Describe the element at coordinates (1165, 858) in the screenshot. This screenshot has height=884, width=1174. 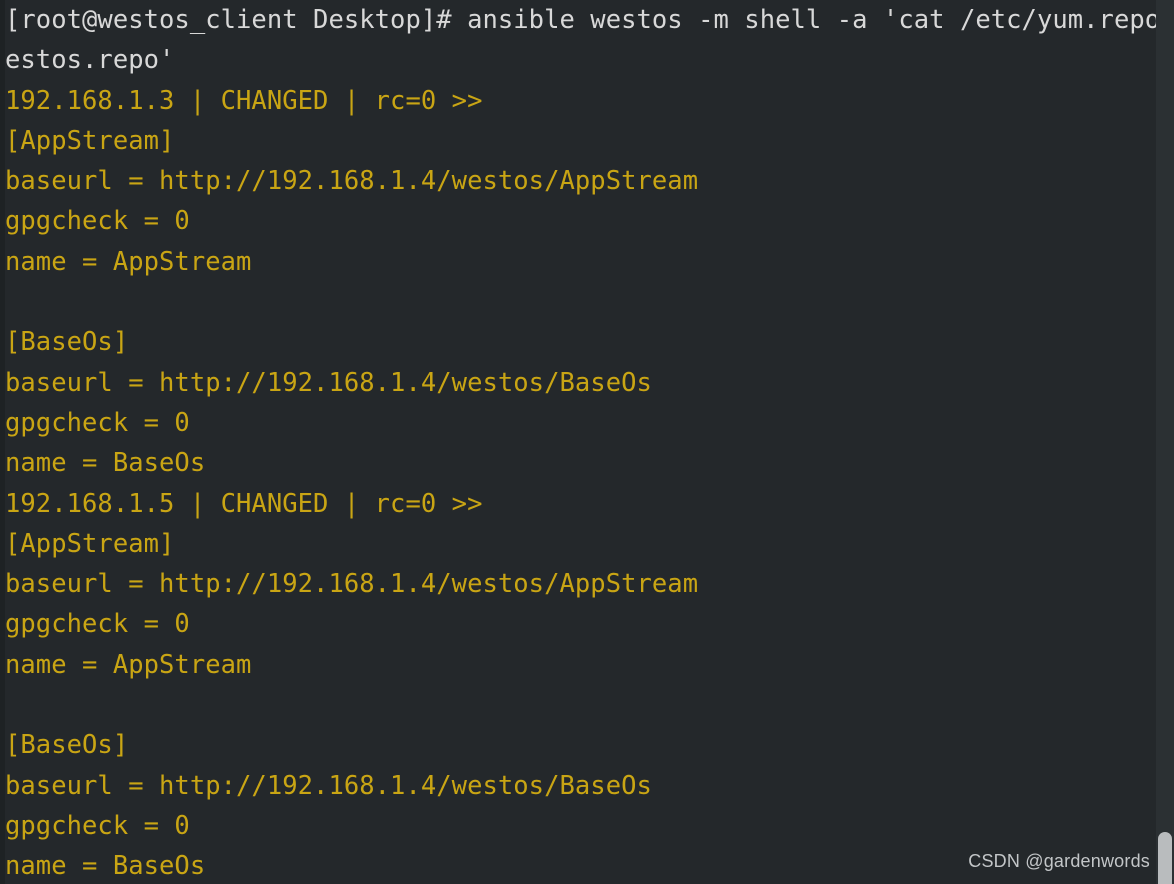
I see `scrollbar-thumb` at that location.